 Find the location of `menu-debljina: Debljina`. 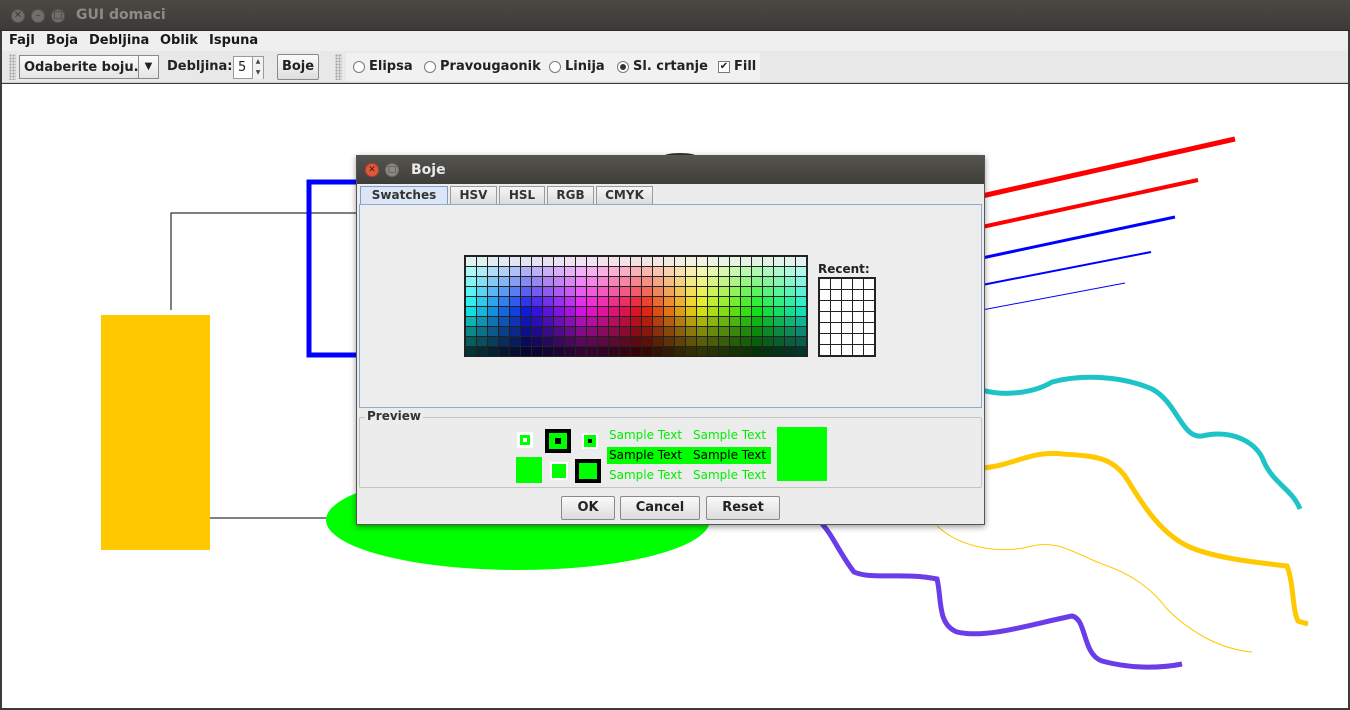

menu-debljina: Debljina is located at coordinates (119, 40).